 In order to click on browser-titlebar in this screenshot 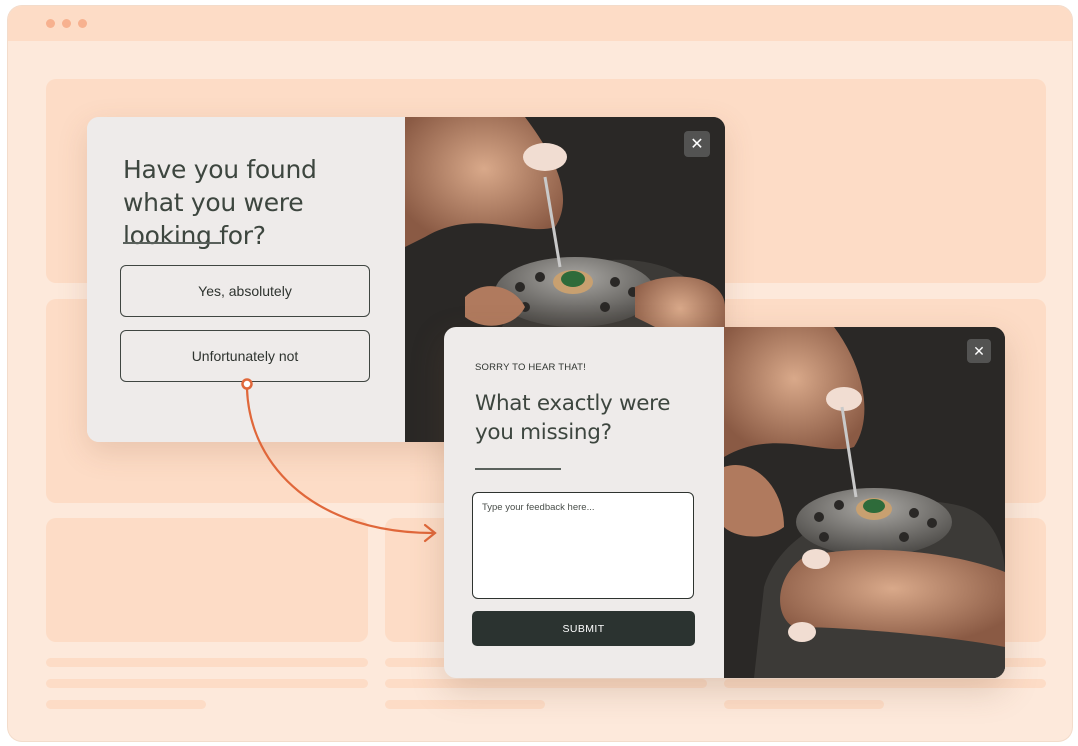, I will do `click(540, 23)`.